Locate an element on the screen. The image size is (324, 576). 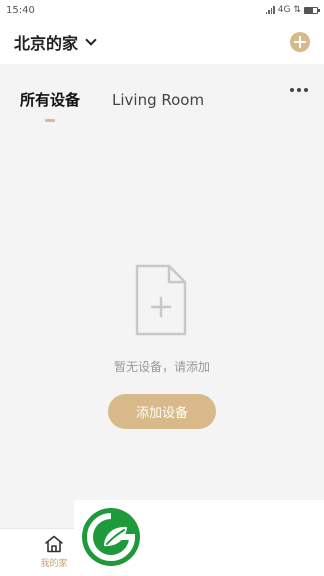
header: 北京的家 is located at coordinates (162, 42).